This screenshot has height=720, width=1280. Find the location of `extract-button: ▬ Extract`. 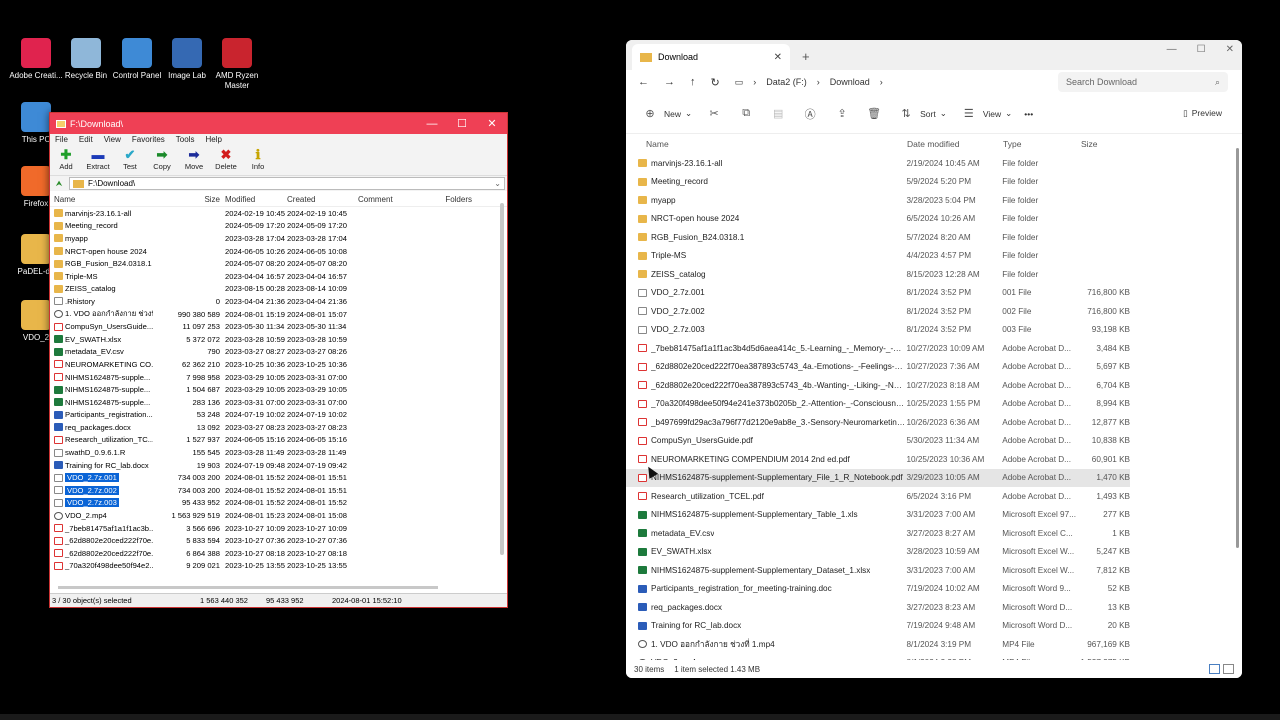

extract-button: ▬ Extract is located at coordinates (98, 161).